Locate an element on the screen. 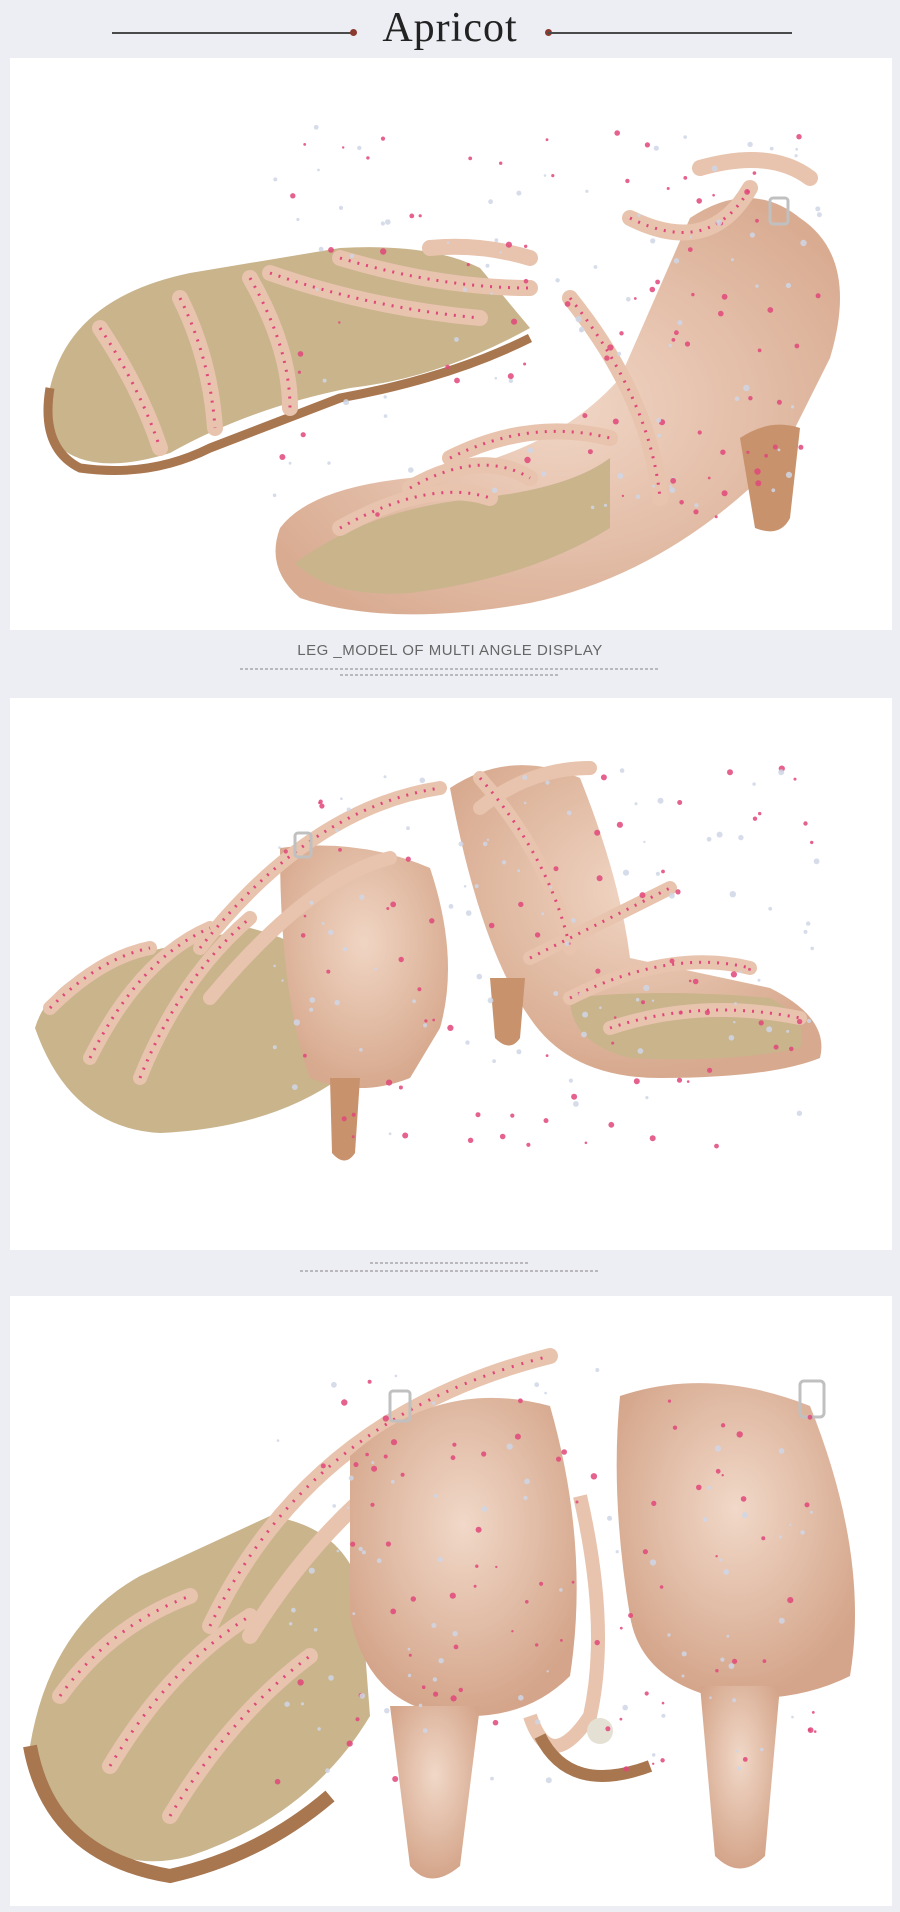 The width and height of the screenshot is (900, 1912). display-caption: LEG _MODEL OF MULTI ANGLE DISPLAY is located at coordinates (450, 650).